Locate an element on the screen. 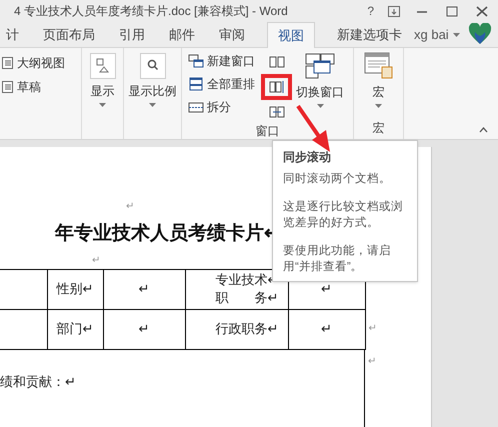 The width and height of the screenshot is (498, 427). search-icon is located at coordinates (153, 66).